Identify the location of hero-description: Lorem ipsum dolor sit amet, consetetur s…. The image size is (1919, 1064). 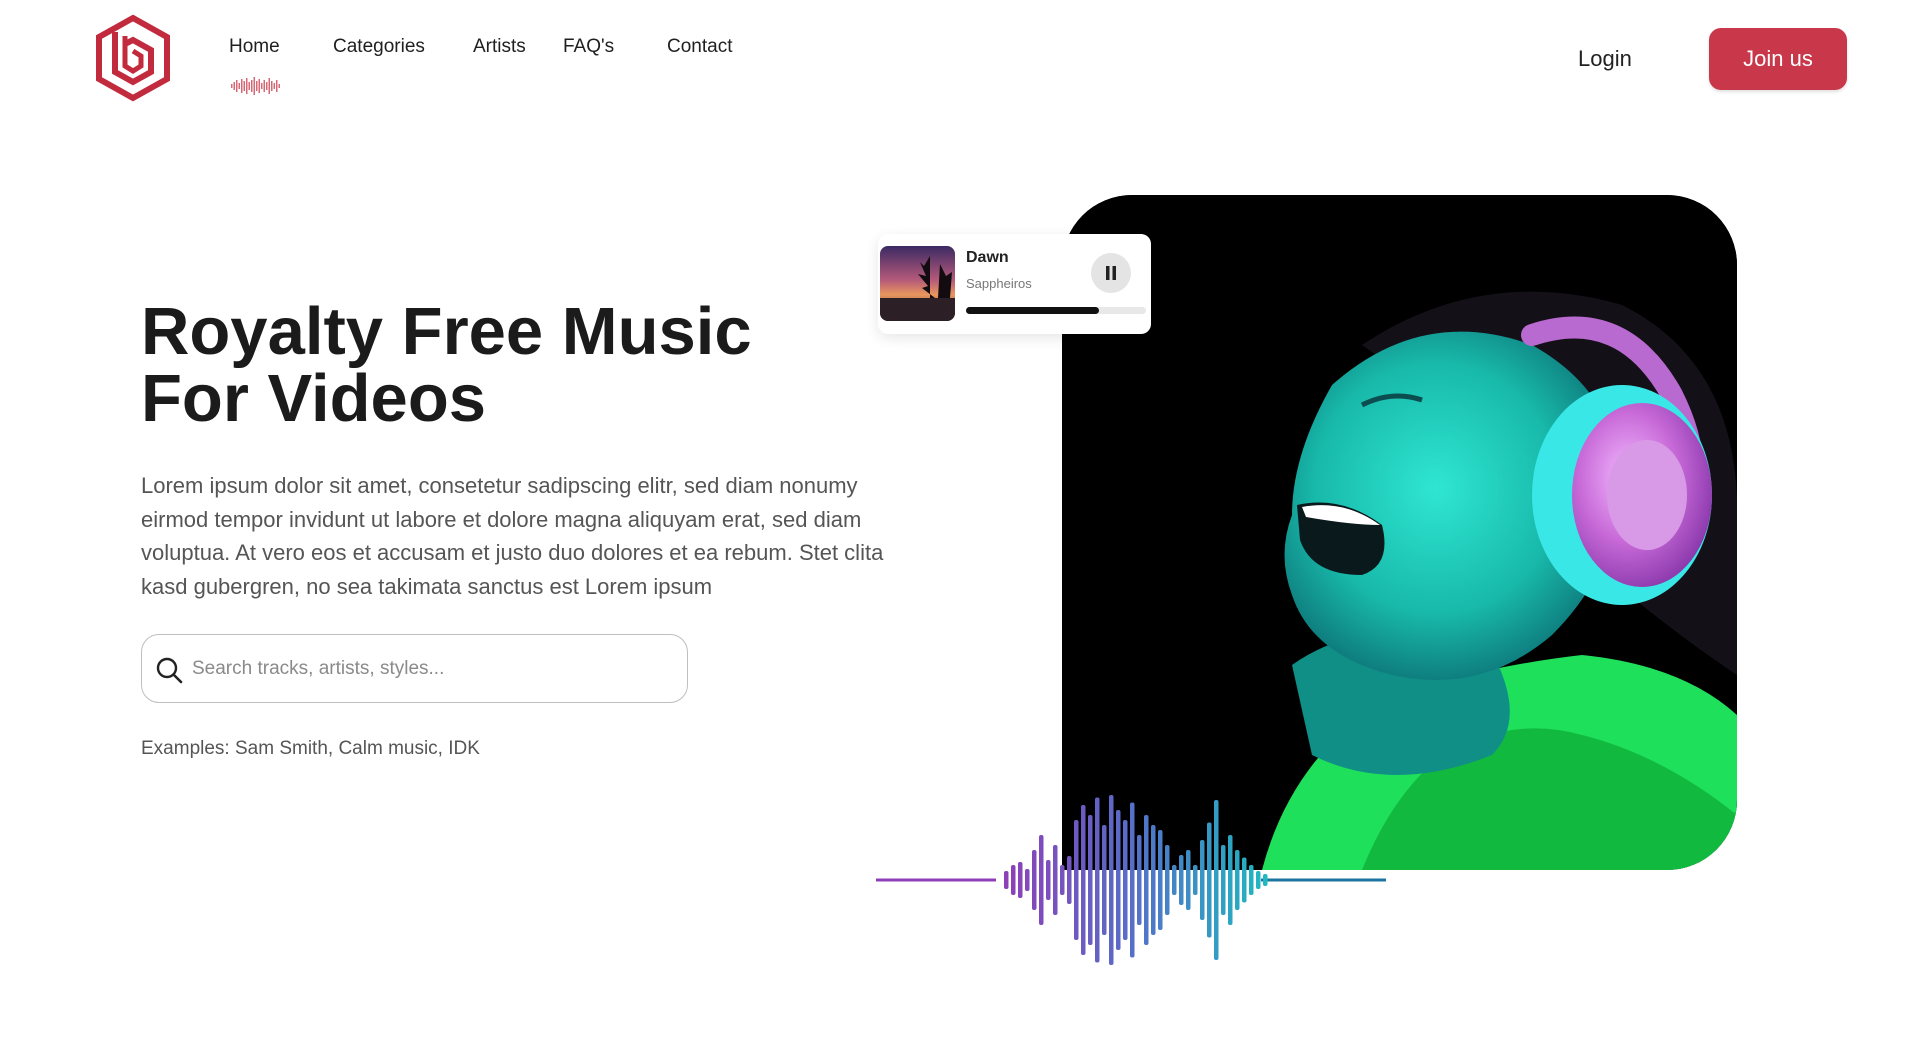
(512, 536).